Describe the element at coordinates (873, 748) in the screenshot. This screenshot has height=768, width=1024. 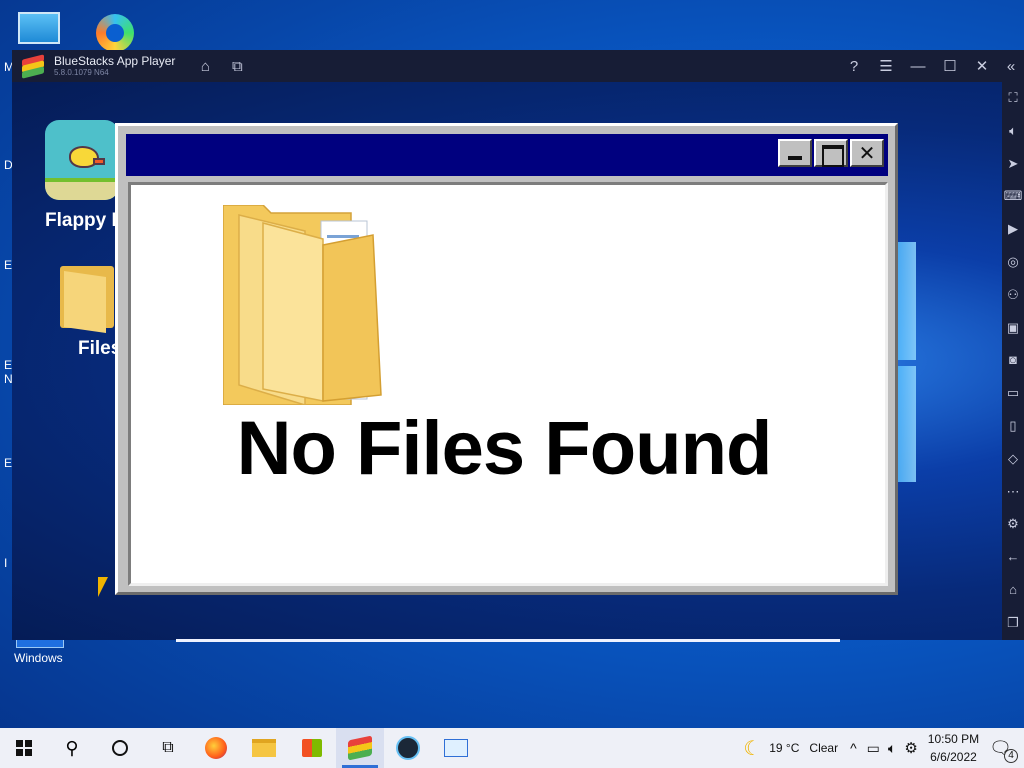
I see `network-icon: ▭` at that location.